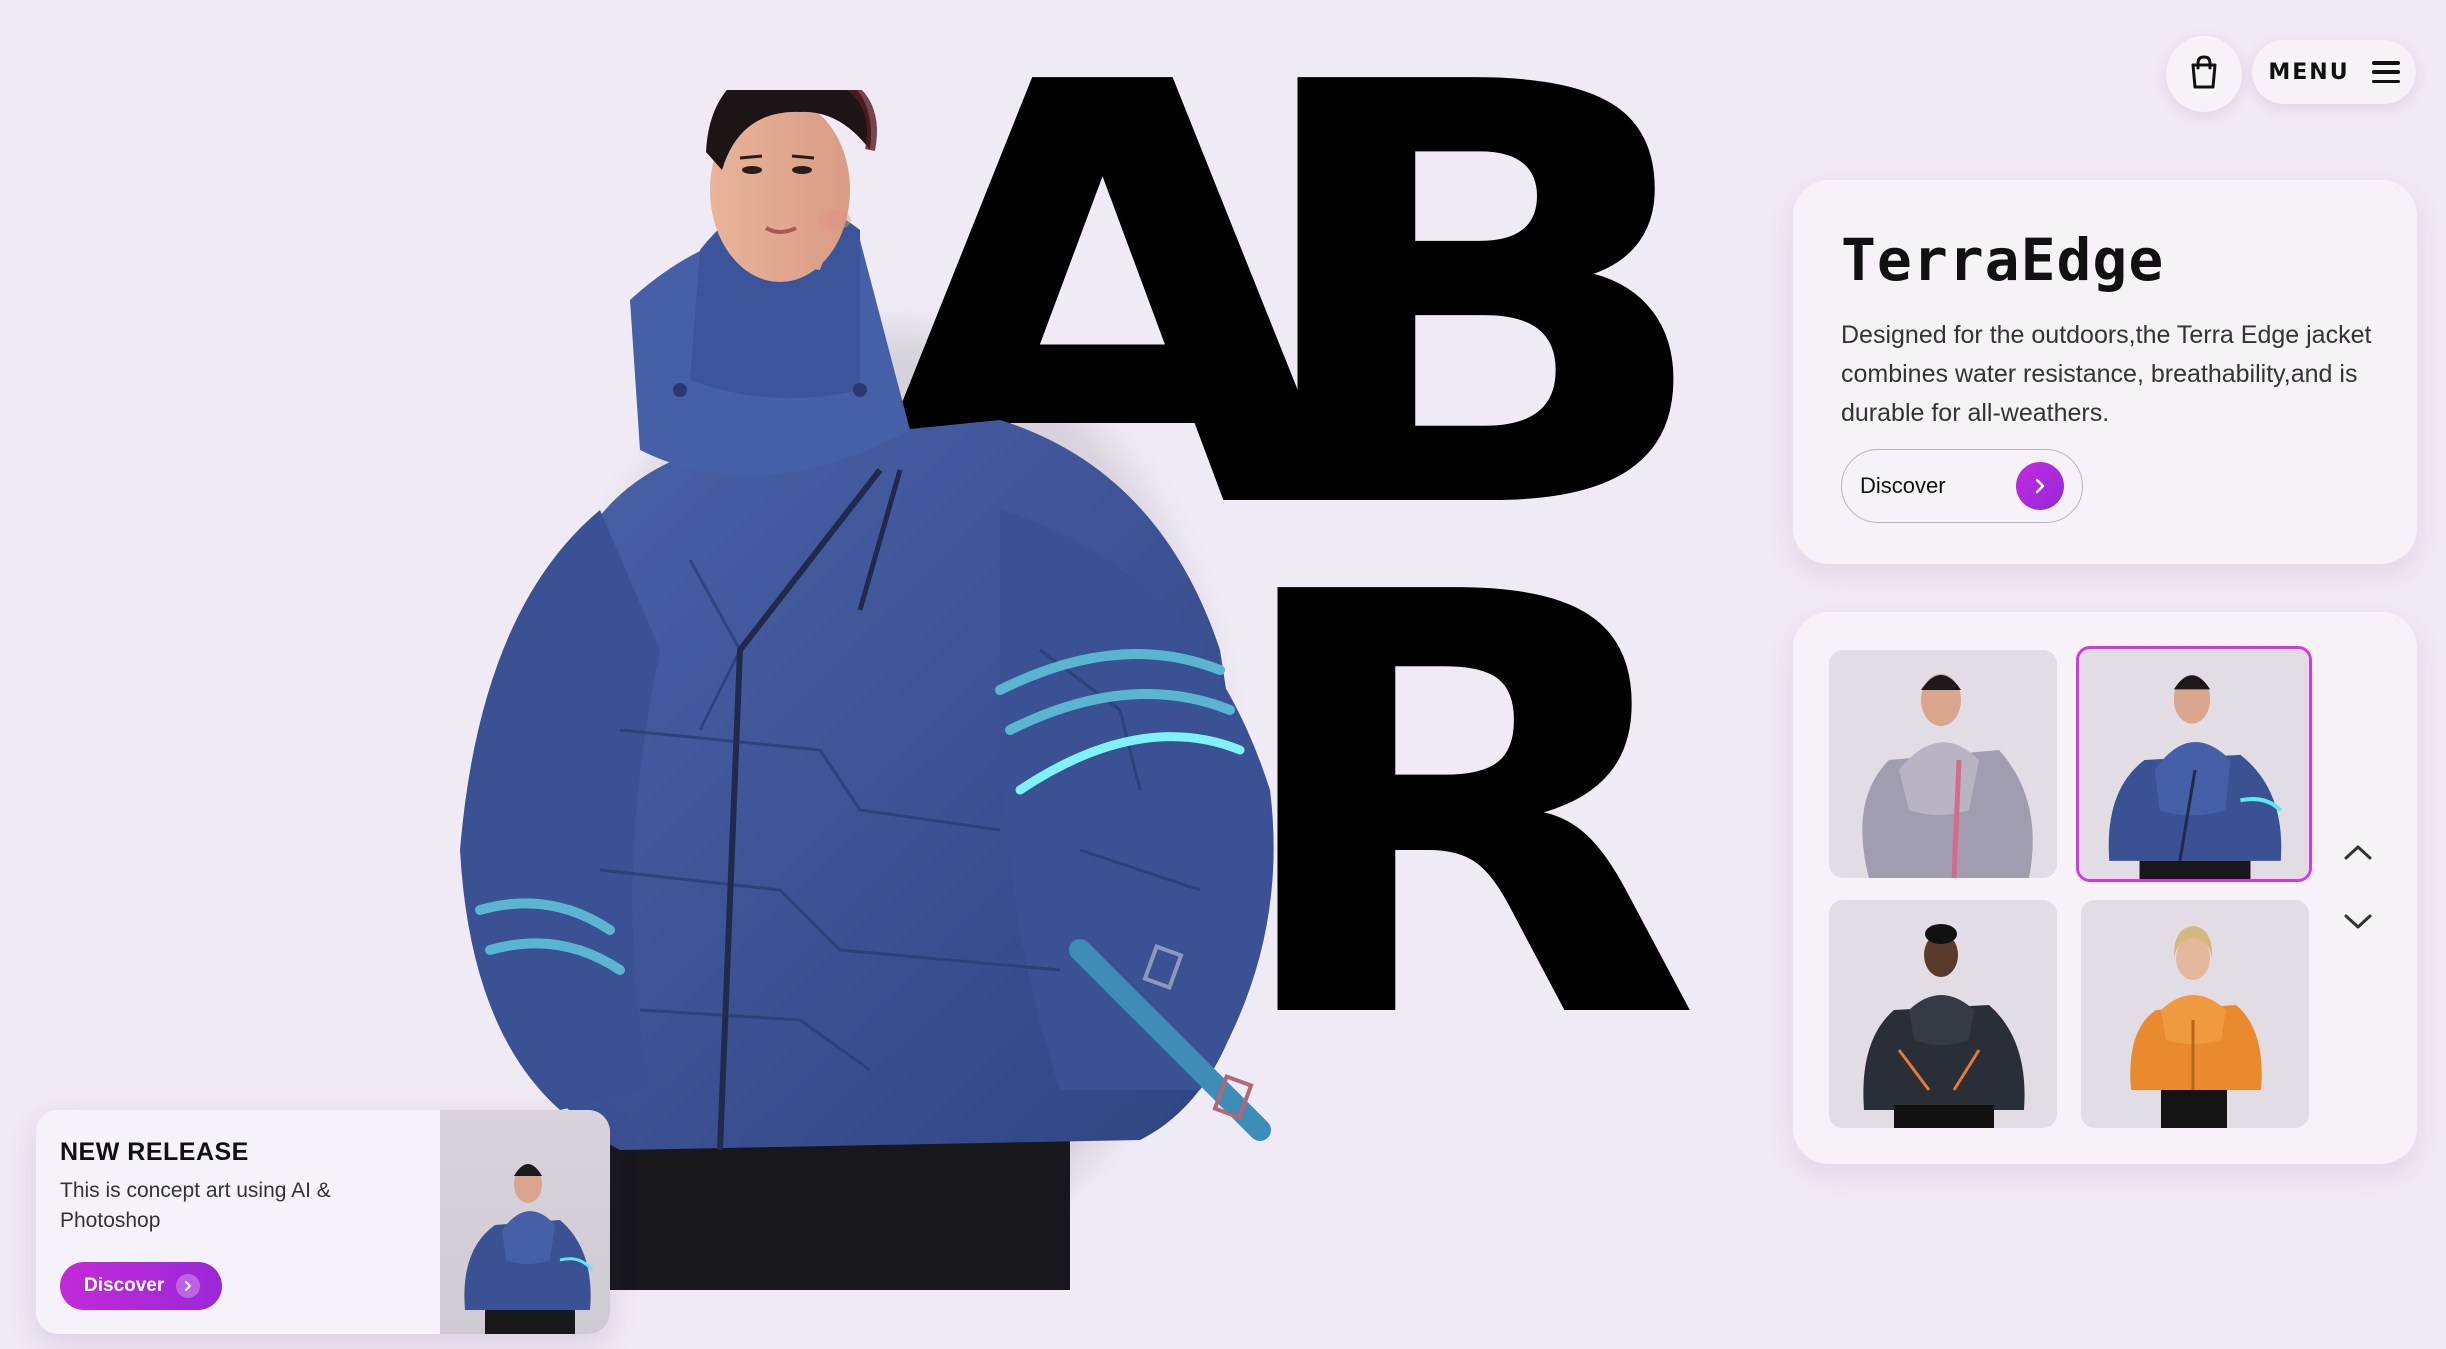 The height and width of the screenshot is (1349, 2446). Describe the element at coordinates (2358, 922) in the screenshot. I see `chevron-down-icon` at that location.